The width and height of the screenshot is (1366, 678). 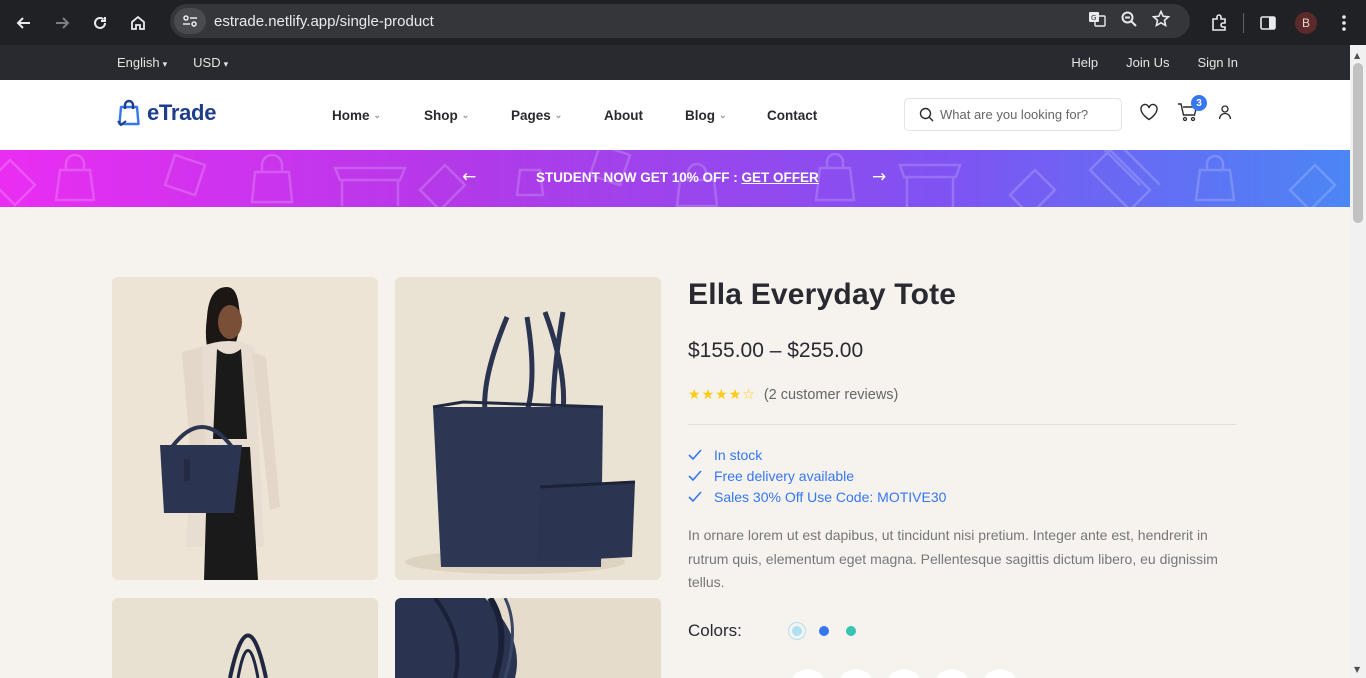 I want to click on top-bar: English ▾ USD ▾ Help Join Us Sign In, so click(x=675, y=62).